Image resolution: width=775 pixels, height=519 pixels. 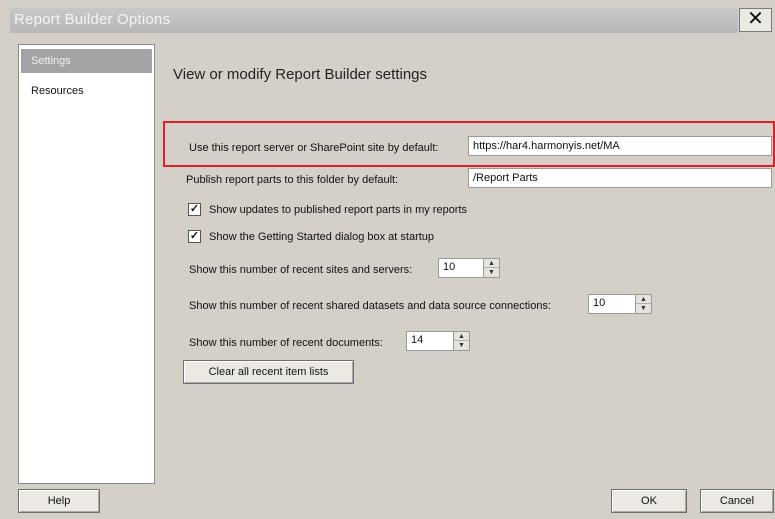 I want to click on show-getting-started-checkbox: ✓, so click(x=194, y=236).